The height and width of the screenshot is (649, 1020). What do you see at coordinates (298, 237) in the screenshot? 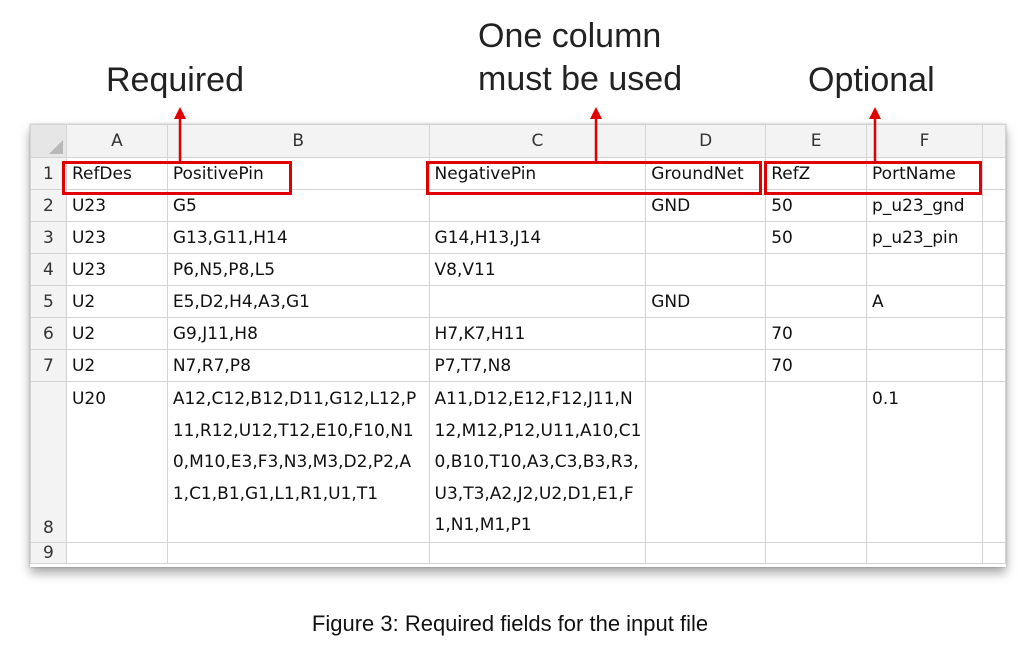
I see `cell: G13,G11,H14` at bounding box center [298, 237].